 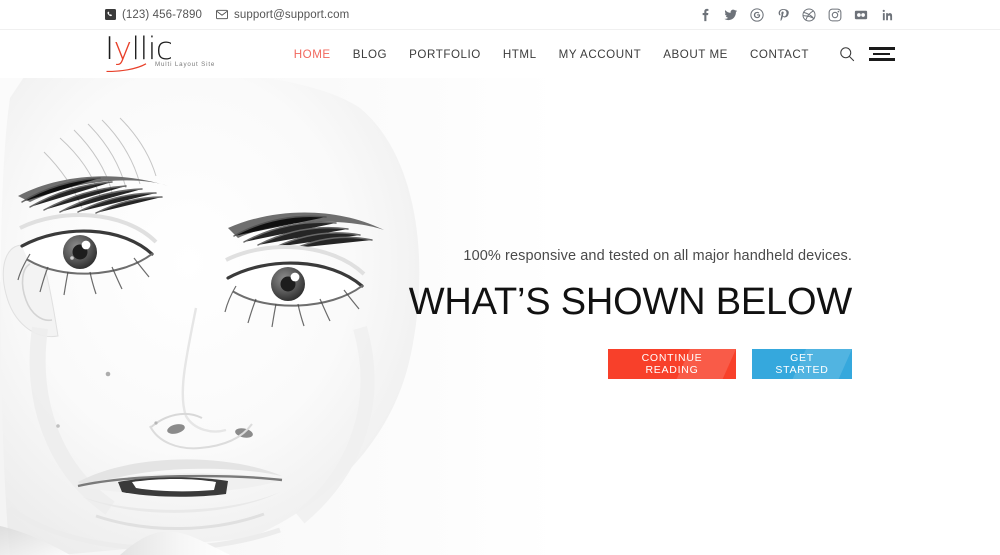 I want to click on instagram-icon, so click(x=835, y=15).